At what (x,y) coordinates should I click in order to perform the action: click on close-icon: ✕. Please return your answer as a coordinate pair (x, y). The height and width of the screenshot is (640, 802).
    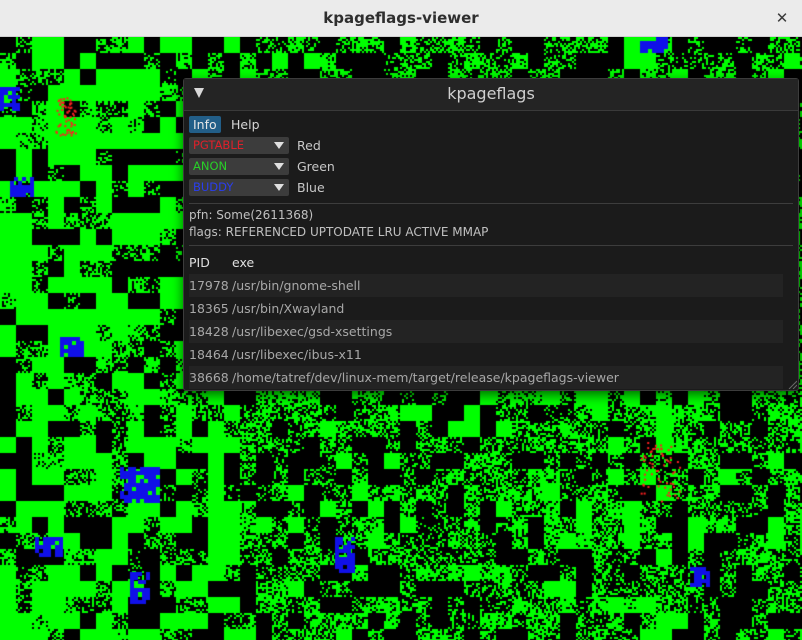
    Looking at the image, I should click on (782, 18).